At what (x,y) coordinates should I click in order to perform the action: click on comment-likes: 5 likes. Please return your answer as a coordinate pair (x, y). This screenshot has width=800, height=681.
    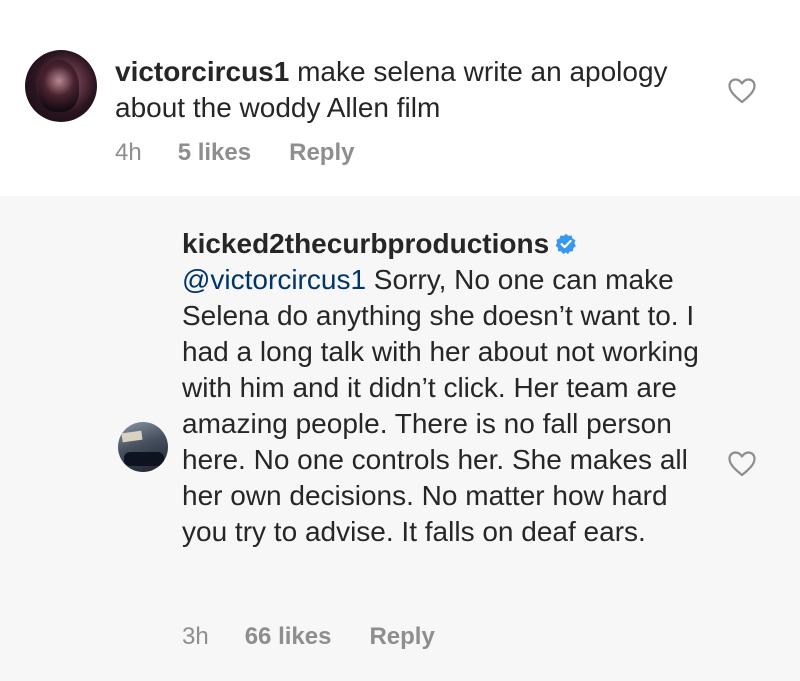
    Looking at the image, I should click on (214, 153).